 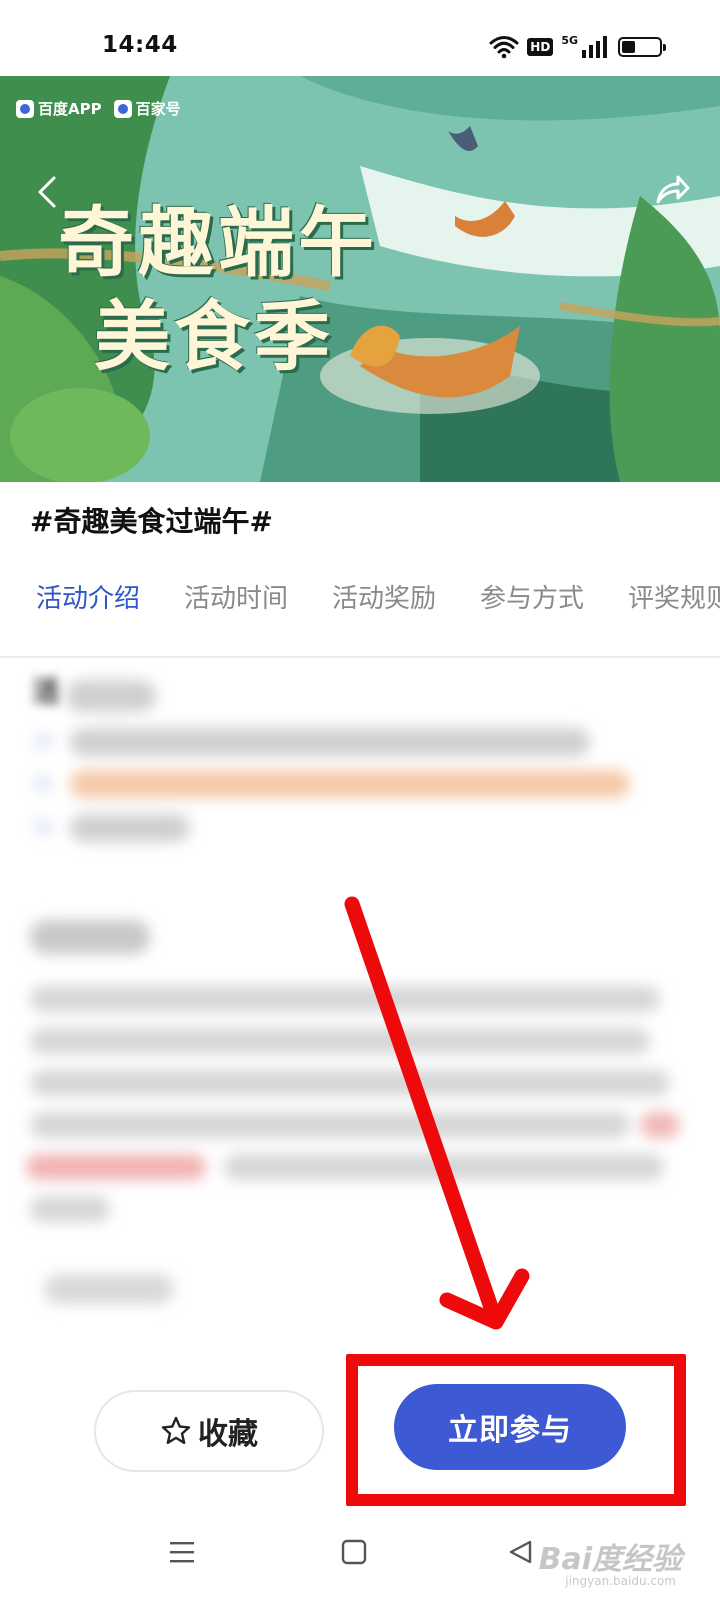 I want to click on favorite-button: 收藏, so click(x=209, y=1431).